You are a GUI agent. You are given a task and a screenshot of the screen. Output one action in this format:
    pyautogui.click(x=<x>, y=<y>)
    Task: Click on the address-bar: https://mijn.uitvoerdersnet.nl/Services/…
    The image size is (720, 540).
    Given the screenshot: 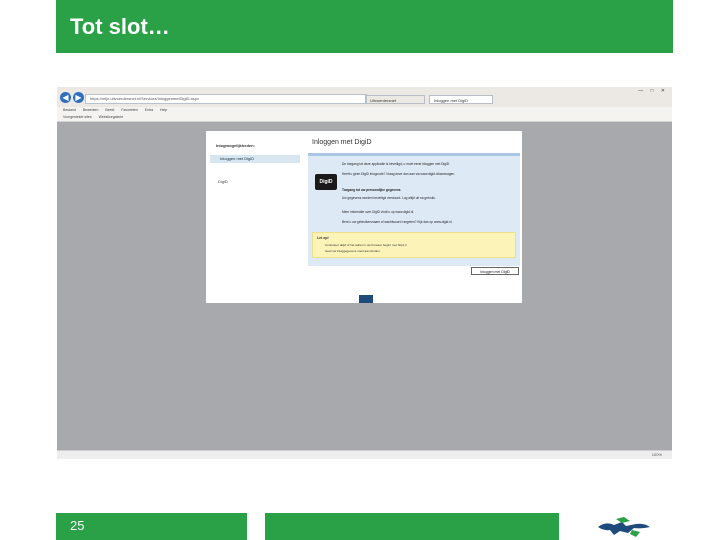 What is the action you would take?
    pyautogui.click(x=226, y=99)
    